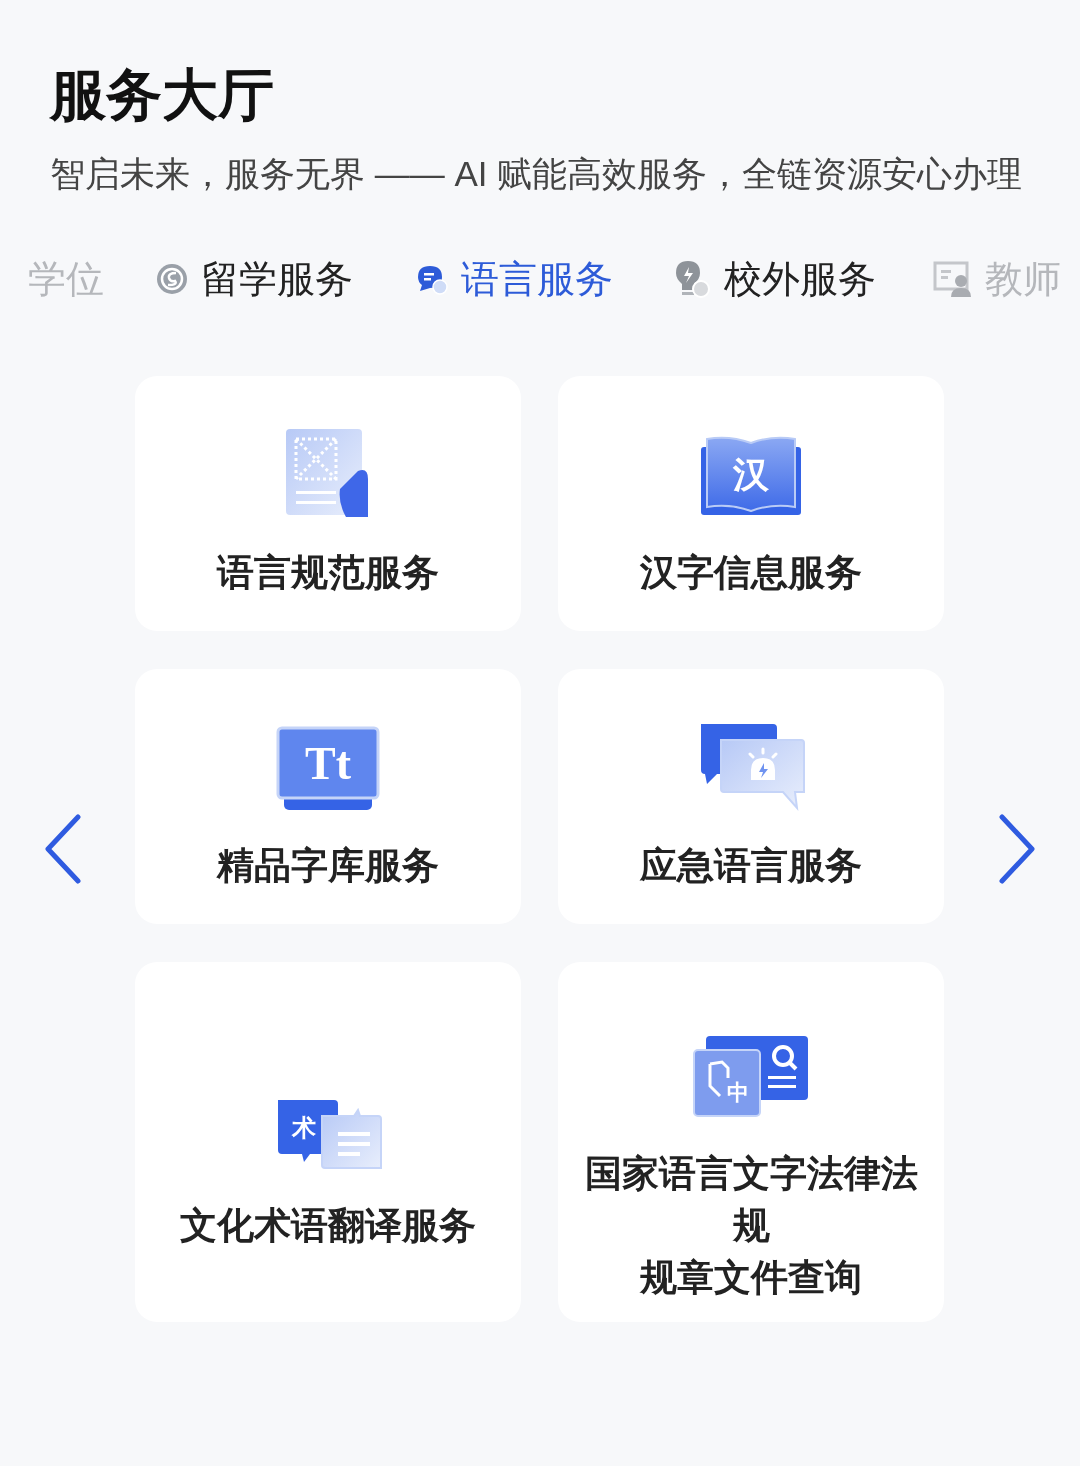 This screenshot has width=1080, height=1466. What do you see at coordinates (751, 503) in the screenshot?
I see `service-card: 汉 汉字信息服务` at bounding box center [751, 503].